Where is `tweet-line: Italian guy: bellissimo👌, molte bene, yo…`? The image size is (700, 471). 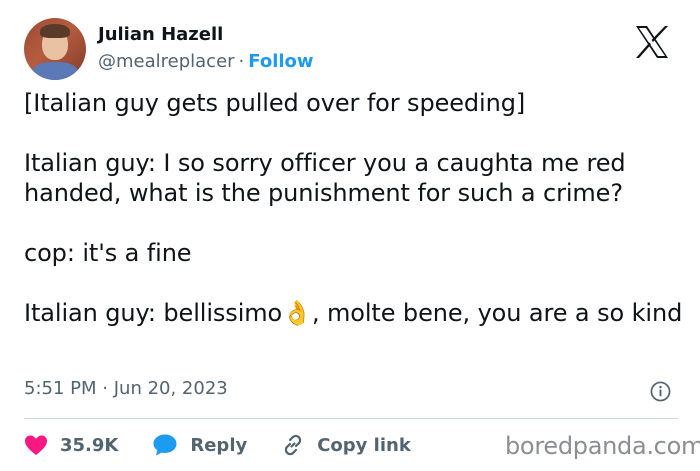 tweet-line: Italian guy: bellissimo👌, molte bene, yo… is located at coordinates (353, 313).